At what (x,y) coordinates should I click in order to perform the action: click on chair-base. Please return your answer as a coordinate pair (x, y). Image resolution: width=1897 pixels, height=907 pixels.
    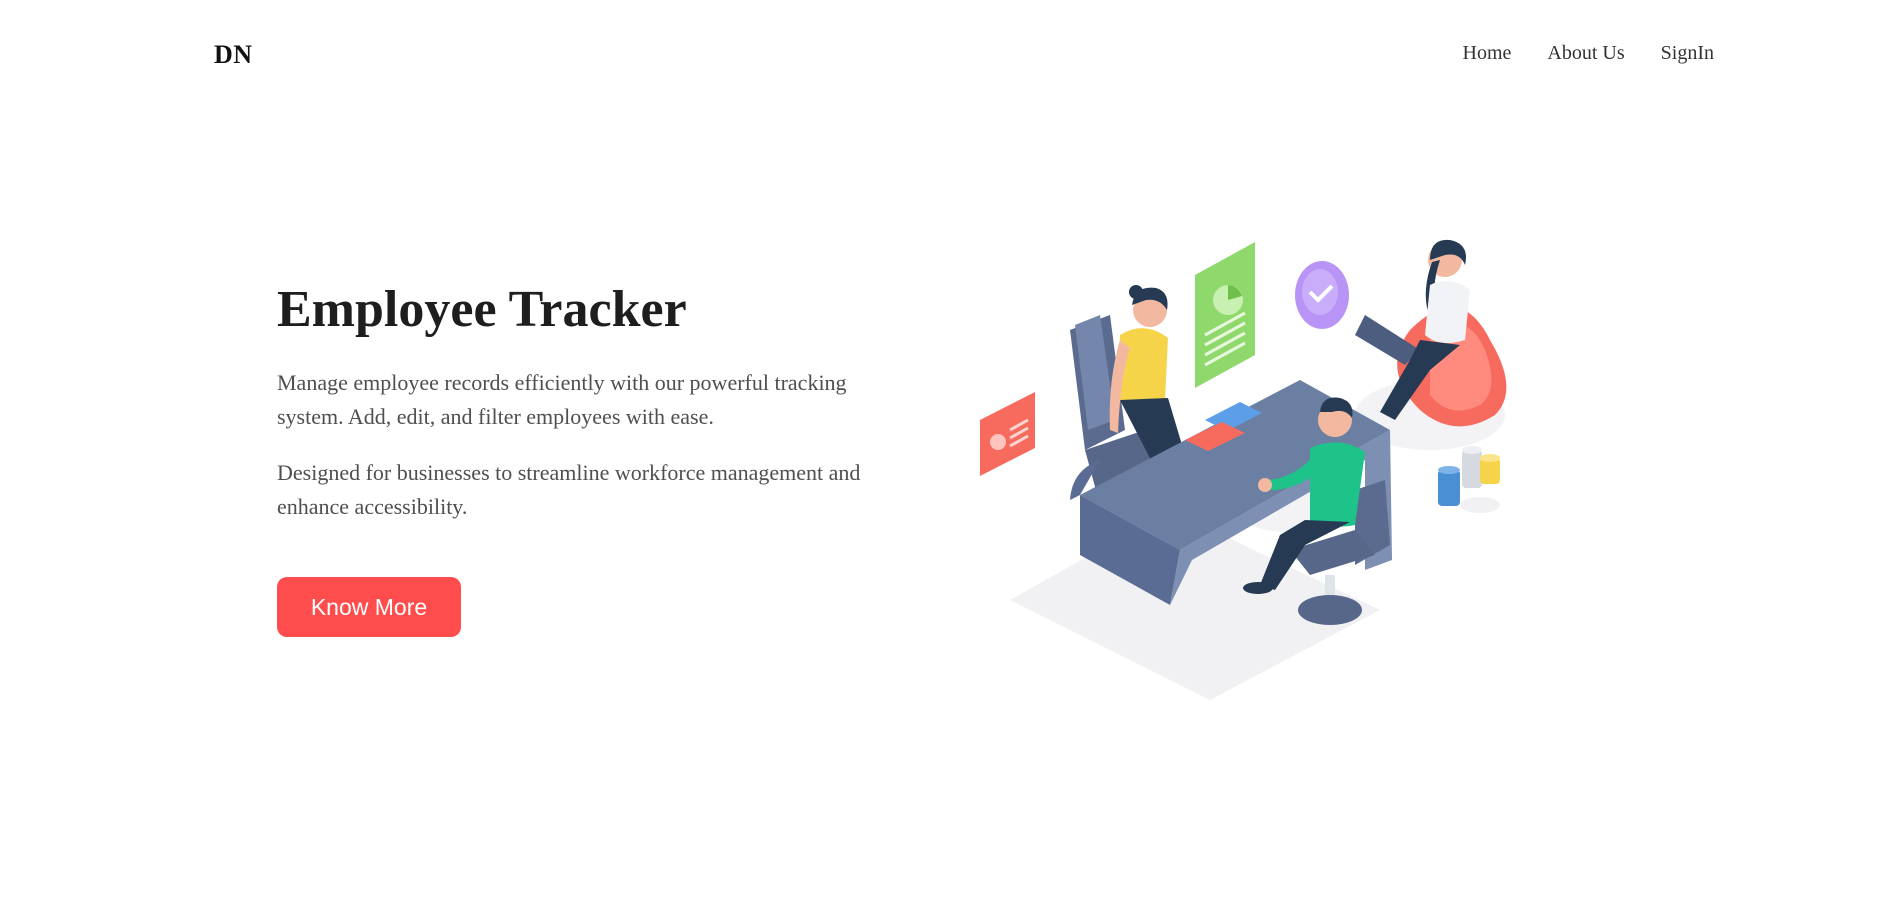
    Looking at the image, I should click on (1330, 610).